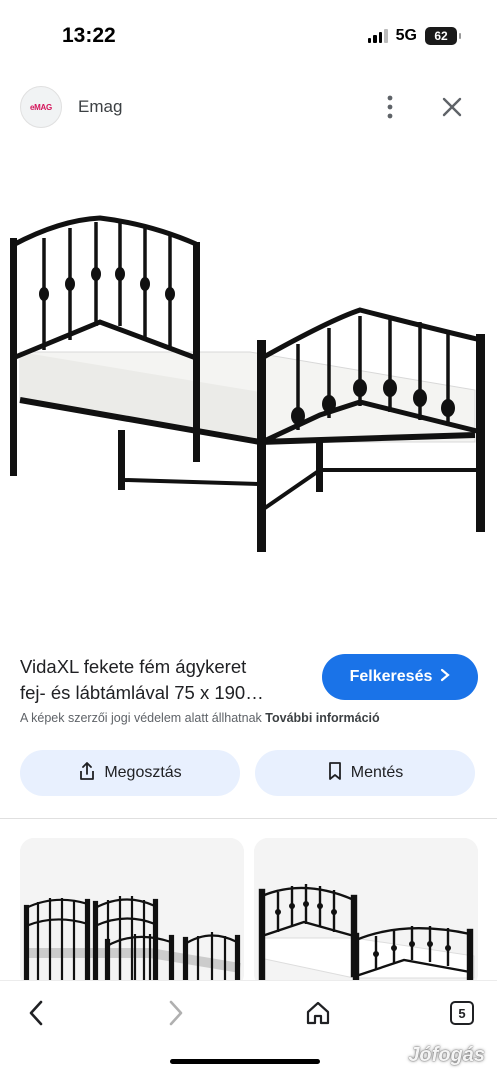 This screenshot has height=1080, width=497. I want to click on site-logo-text: eMAG, so click(41, 107).